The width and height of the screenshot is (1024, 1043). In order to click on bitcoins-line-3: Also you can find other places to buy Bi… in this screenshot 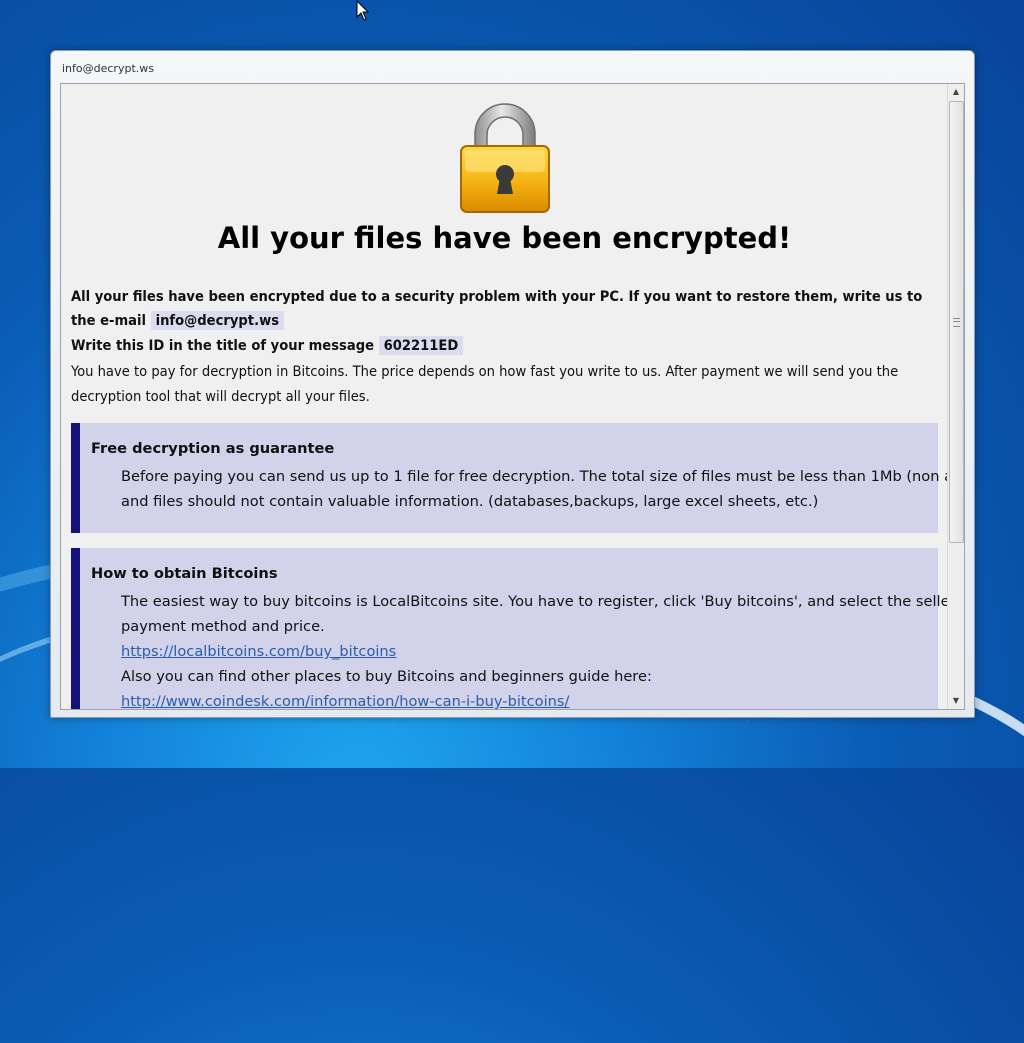, I will do `click(386, 676)`.